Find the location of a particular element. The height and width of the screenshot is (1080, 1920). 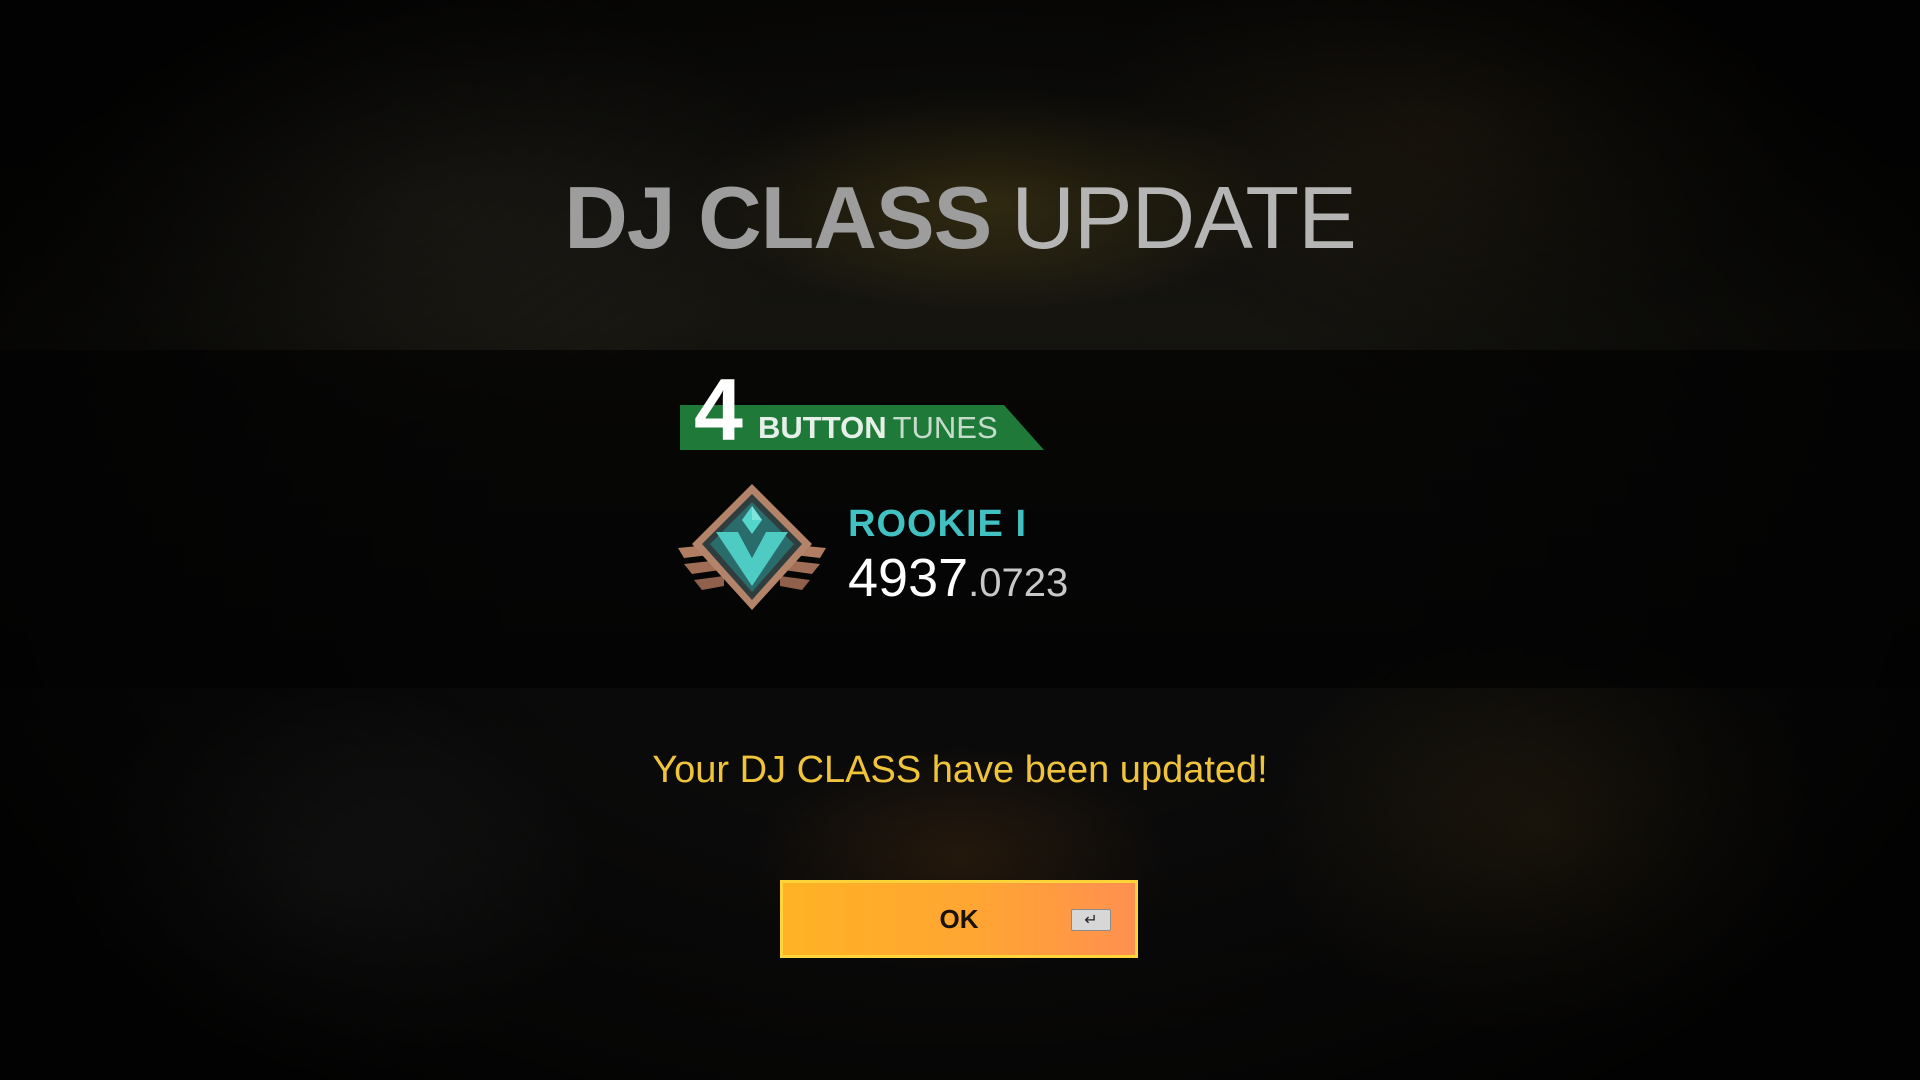

mode-label-light: TUNES is located at coordinates (945, 427).